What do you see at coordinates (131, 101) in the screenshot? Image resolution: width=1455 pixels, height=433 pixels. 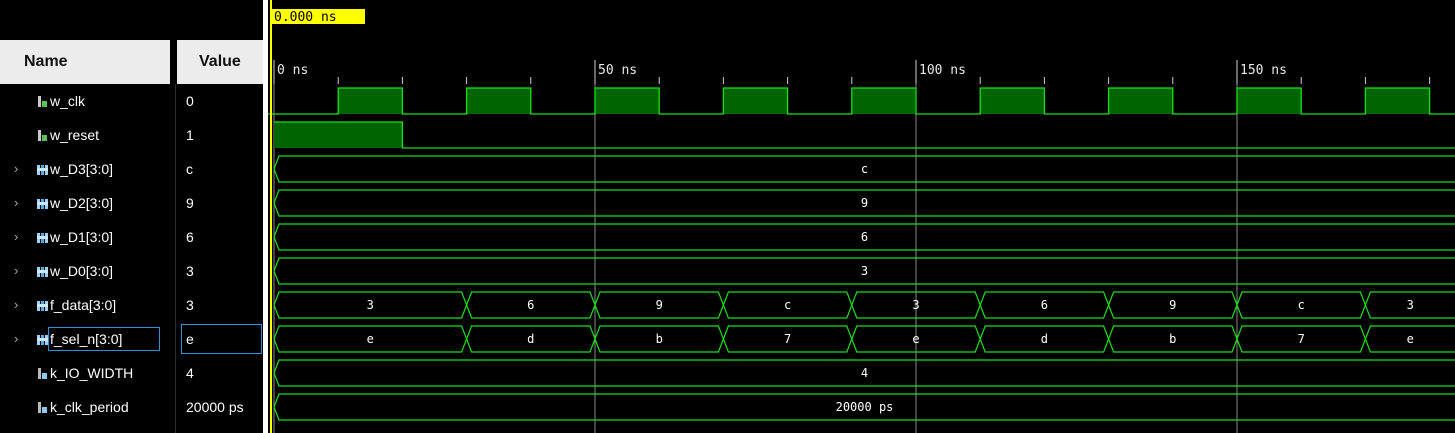 I see `signal-row: w_clk 0` at bounding box center [131, 101].